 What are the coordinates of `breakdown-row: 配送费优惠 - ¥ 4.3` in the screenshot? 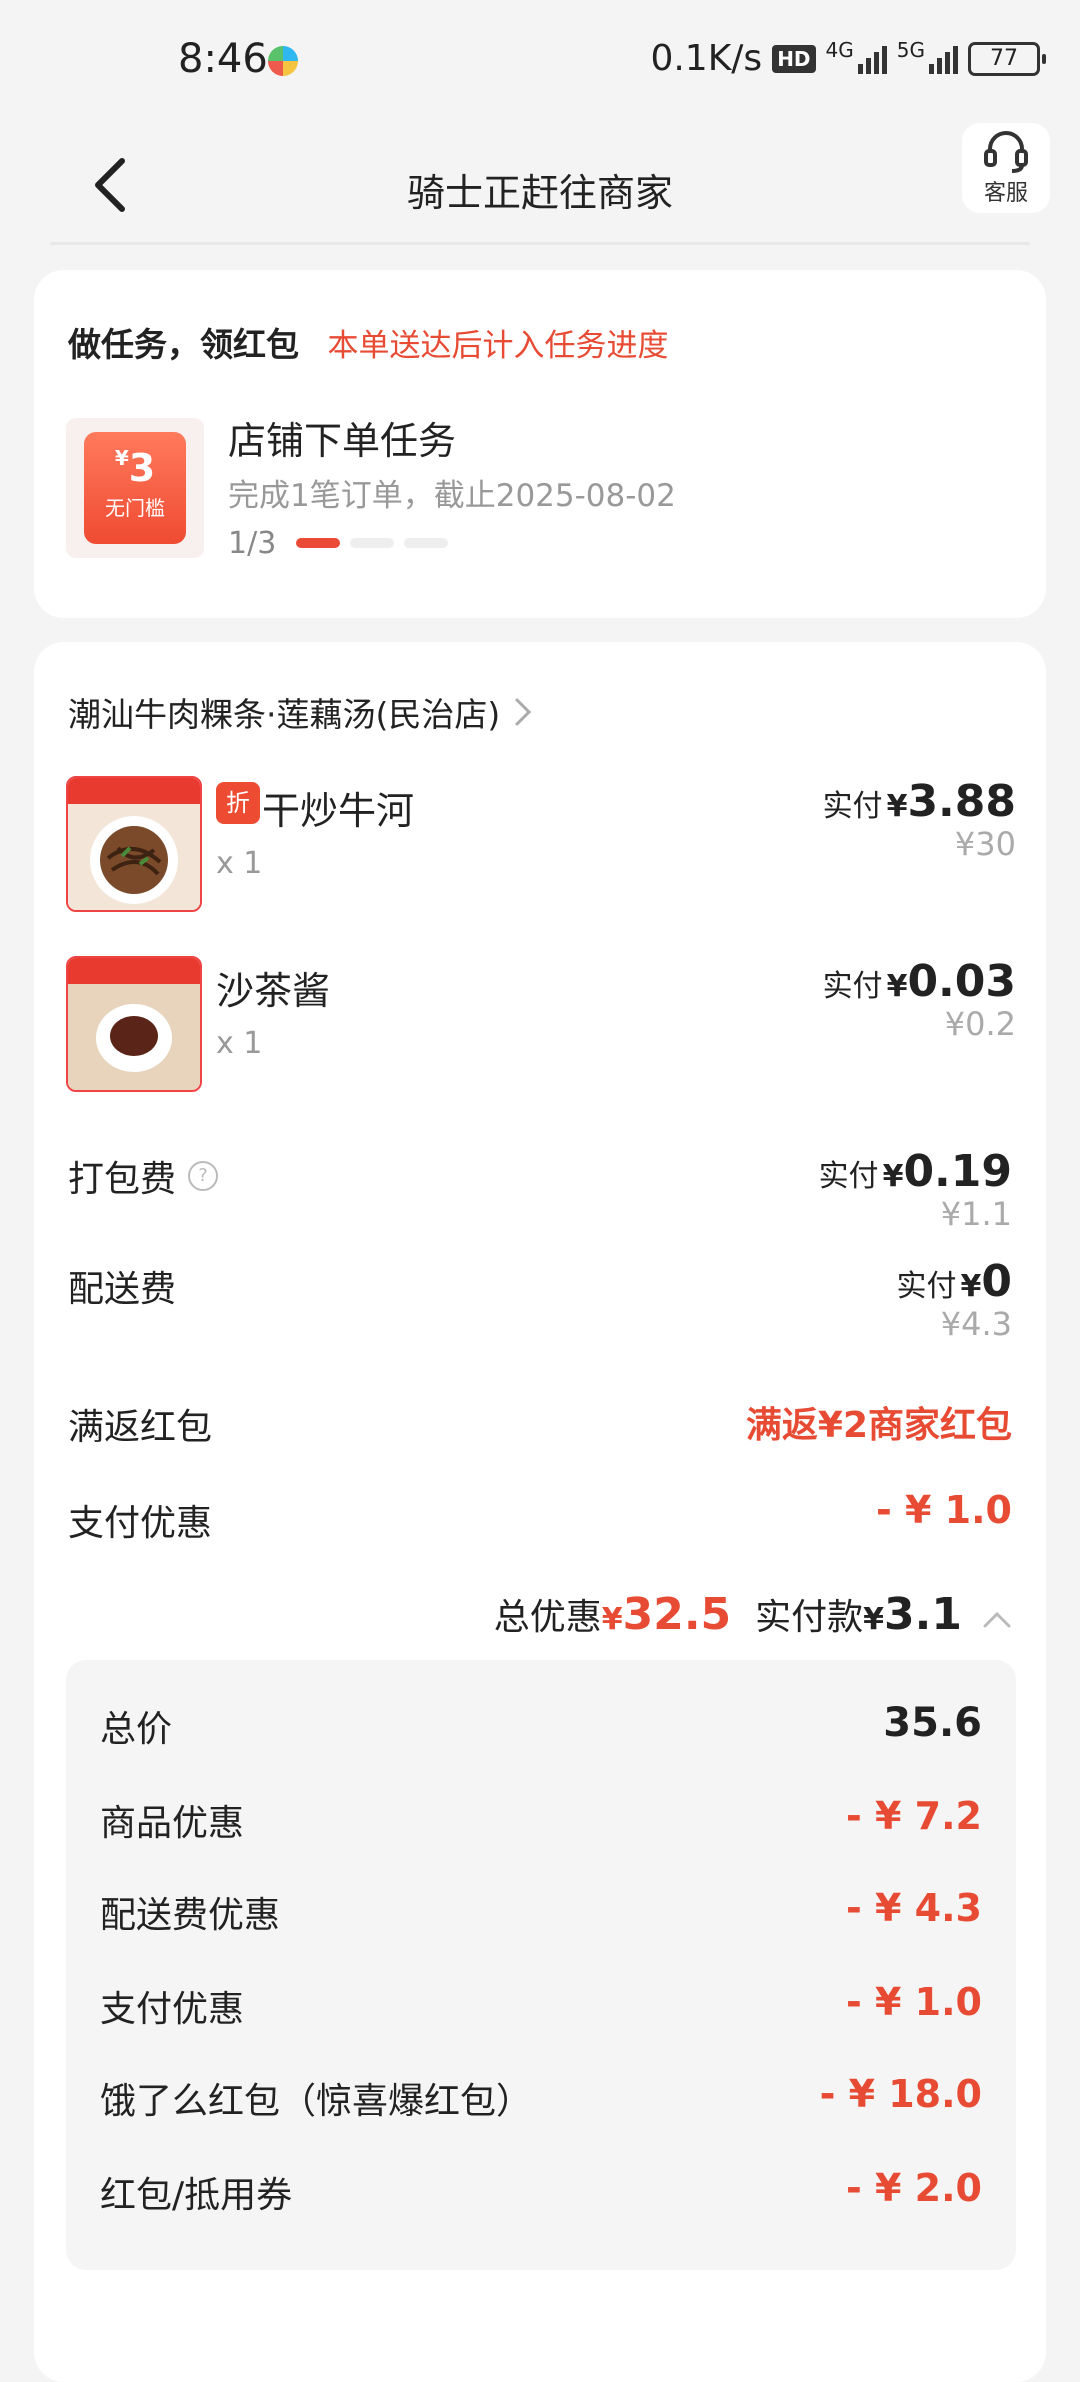 It's located at (541, 1916).